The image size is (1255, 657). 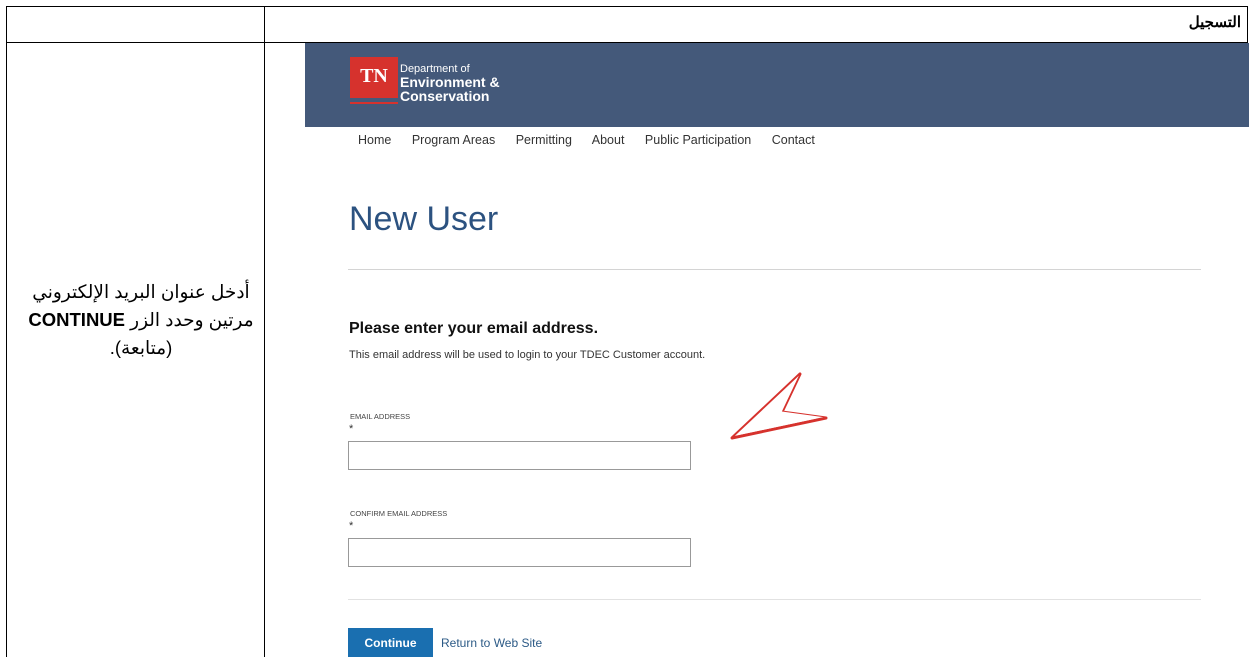 What do you see at coordinates (380, 416) in the screenshot?
I see `email-label: EMAIL ADDRESS` at bounding box center [380, 416].